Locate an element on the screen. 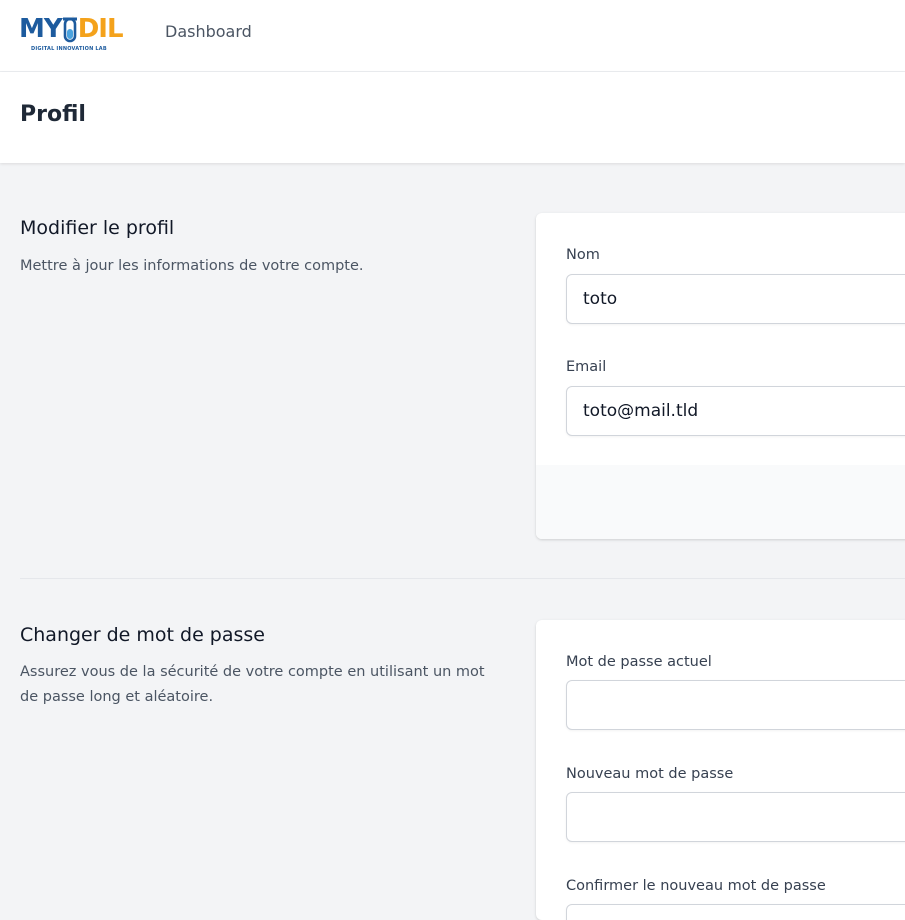  name-label: Nom is located at coordinates (583, 255).